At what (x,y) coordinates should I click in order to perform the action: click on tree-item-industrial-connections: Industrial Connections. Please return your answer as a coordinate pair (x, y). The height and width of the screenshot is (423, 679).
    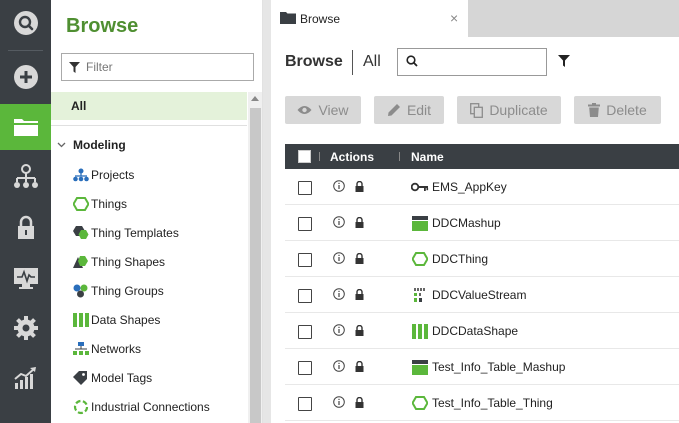
    Looking at the image, I should click on (141, 407).